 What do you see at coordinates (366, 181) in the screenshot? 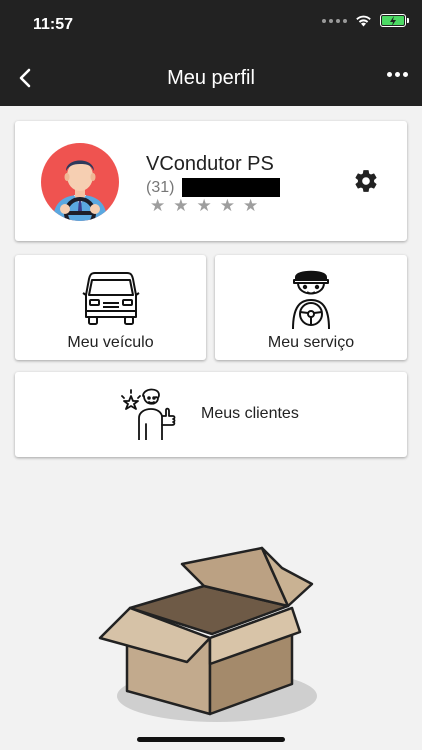
I see `gear-icon` at bounding box center [366, 181].